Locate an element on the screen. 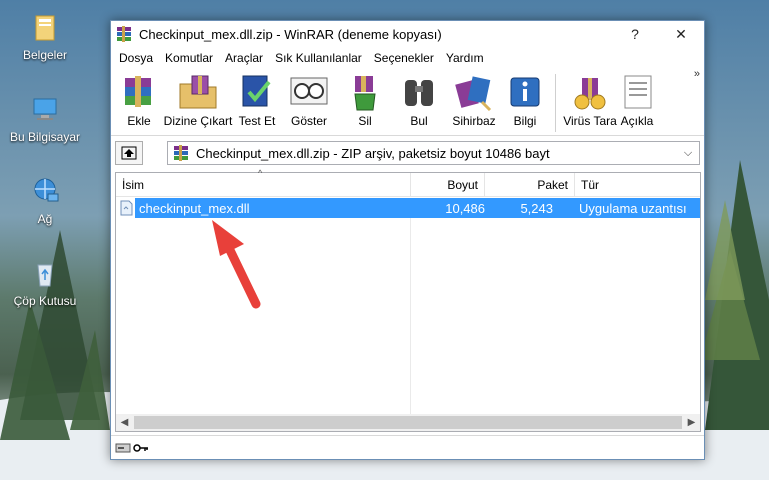  info-icon is located at coordinates (525, 92).